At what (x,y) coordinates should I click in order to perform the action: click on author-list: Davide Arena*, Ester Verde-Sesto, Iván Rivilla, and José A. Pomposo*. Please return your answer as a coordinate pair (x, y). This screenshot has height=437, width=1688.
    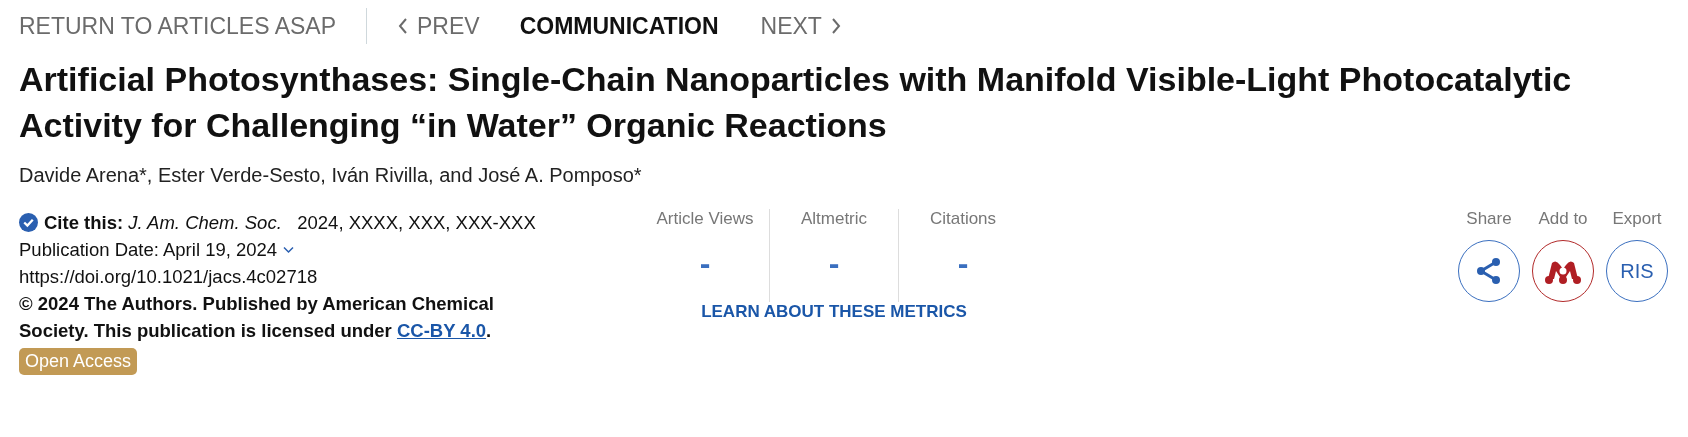
    Looking at the image, I should click on (843, 175).